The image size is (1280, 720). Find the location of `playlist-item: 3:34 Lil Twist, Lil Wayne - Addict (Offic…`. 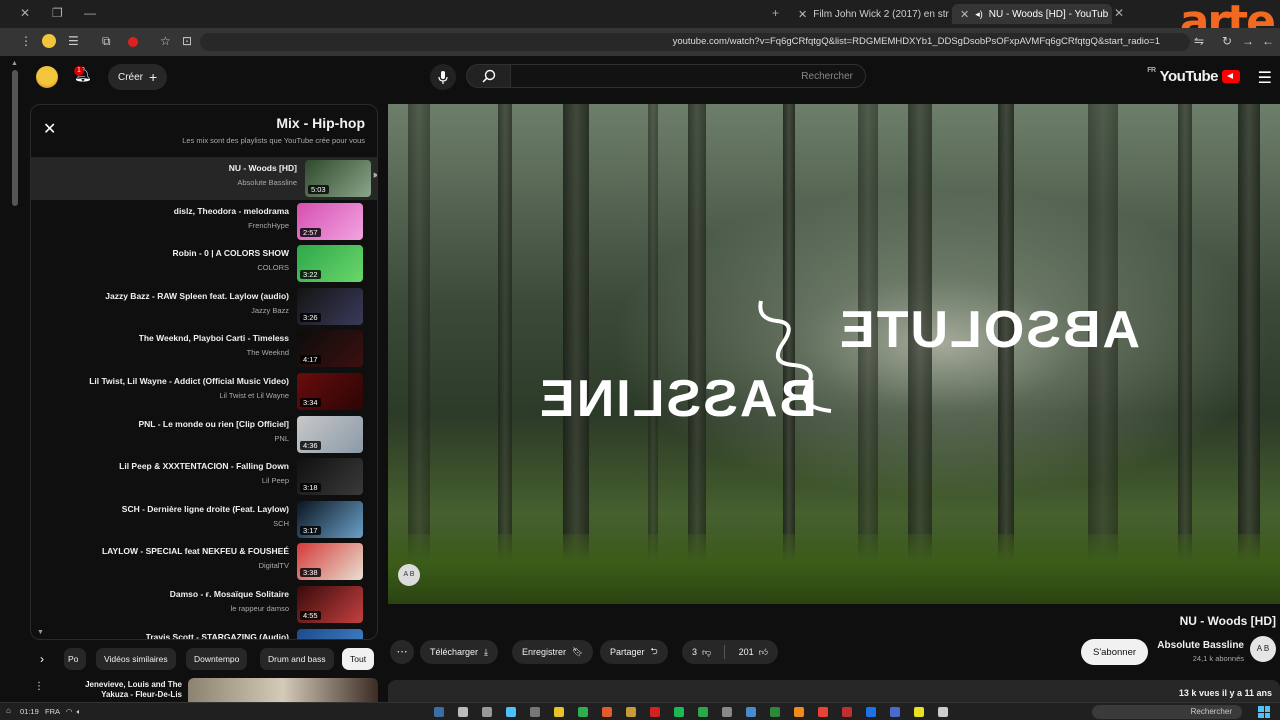

playlist-item: 3:34 Lil Twist, Lil Wayne - Addict (Offic… is located at coordinates (204, 391).